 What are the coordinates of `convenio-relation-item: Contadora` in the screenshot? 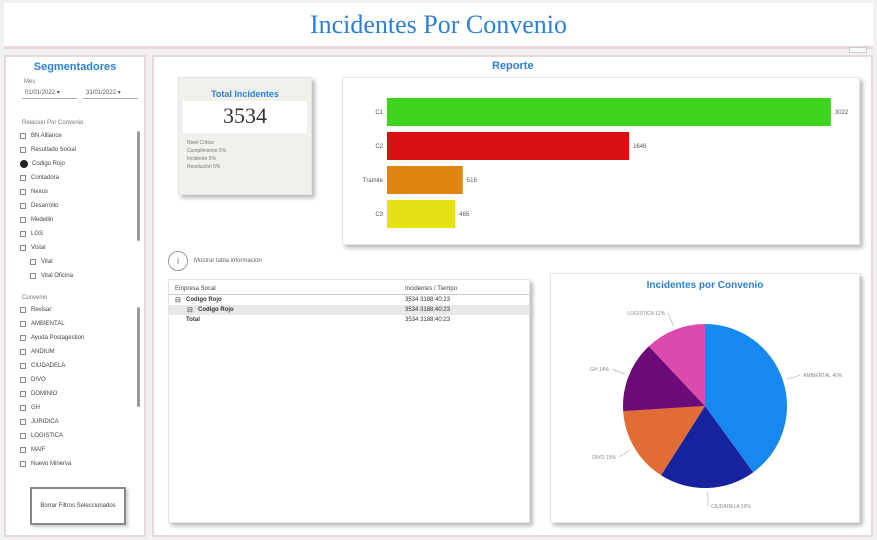 It's located at (82, 178).